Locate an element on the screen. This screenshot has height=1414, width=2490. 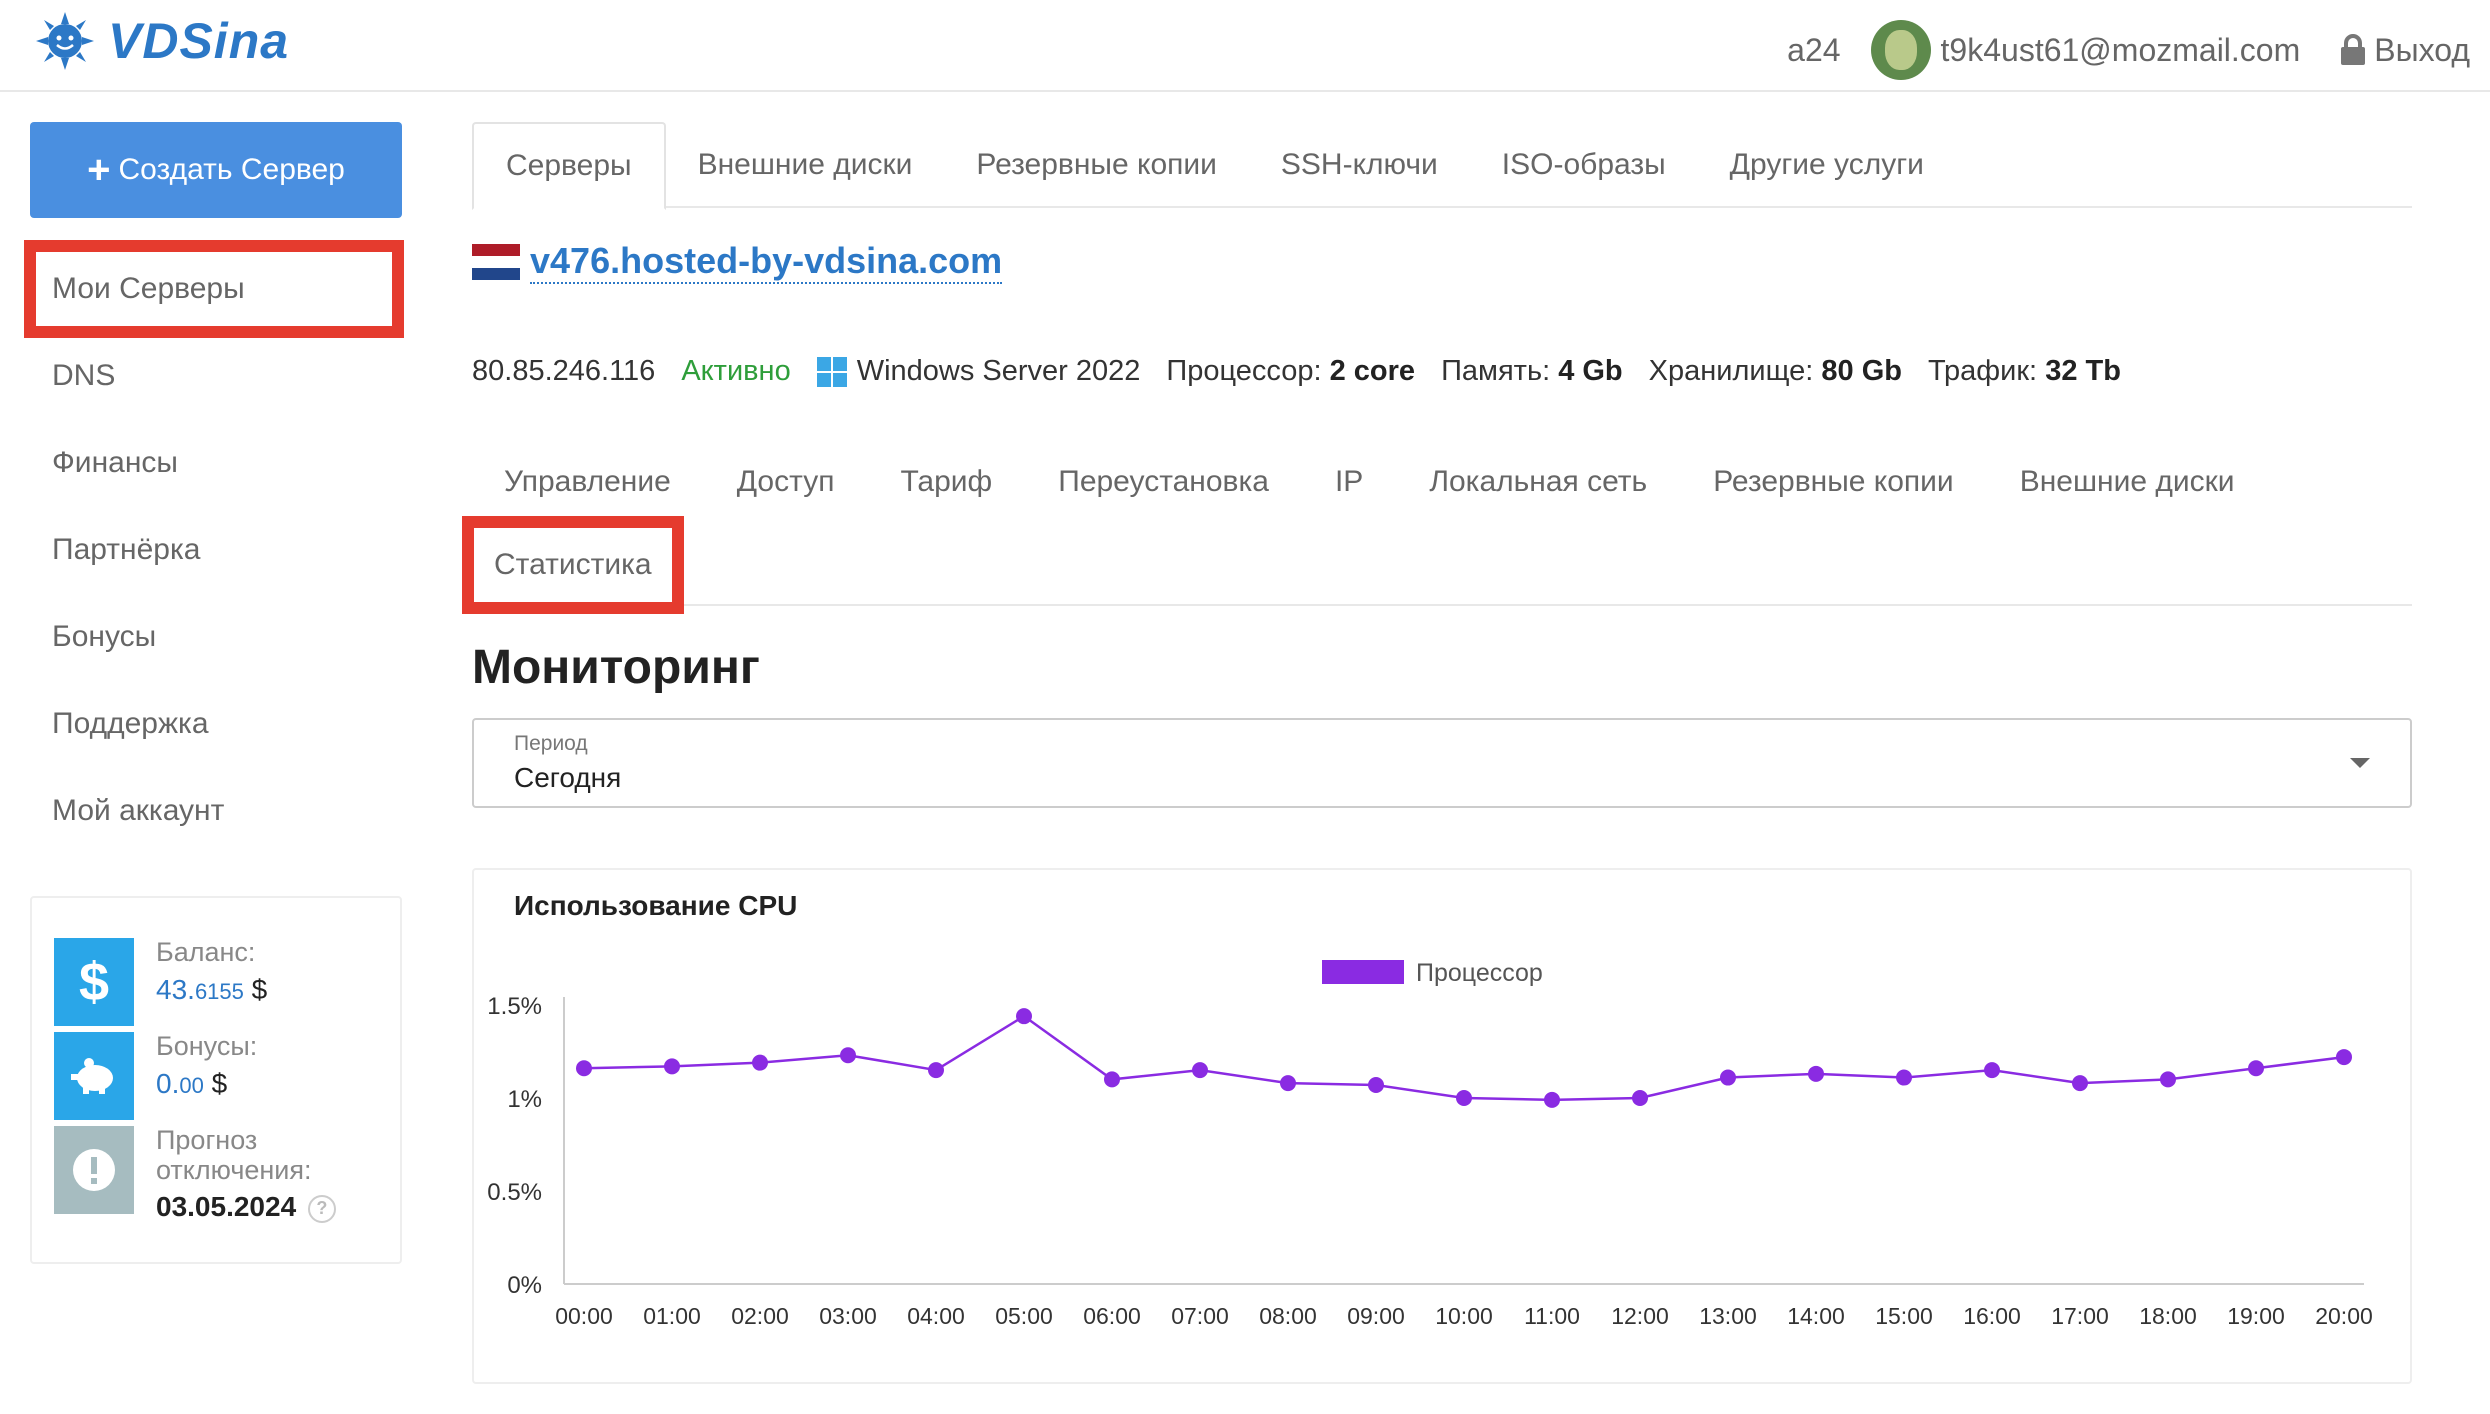
sidebar-item-my-servers: Мои Серверы is located at coordinates (214, 289).